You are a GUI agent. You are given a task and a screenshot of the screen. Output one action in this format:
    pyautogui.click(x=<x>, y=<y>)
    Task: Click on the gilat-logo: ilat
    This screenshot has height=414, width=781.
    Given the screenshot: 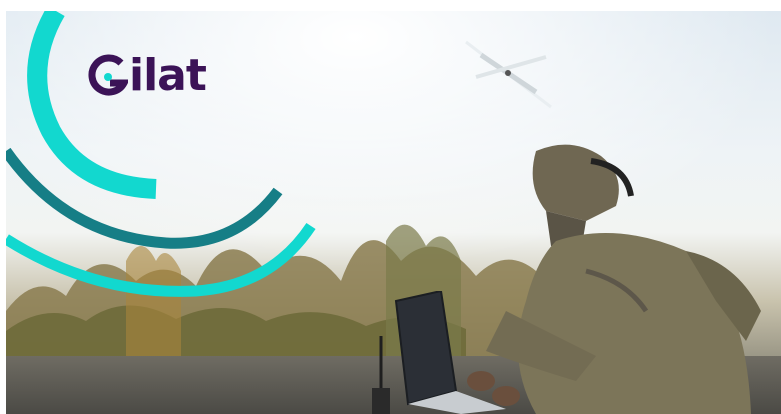 What is the action you would take?
    pyautogui.click(x=147, y=76)
    